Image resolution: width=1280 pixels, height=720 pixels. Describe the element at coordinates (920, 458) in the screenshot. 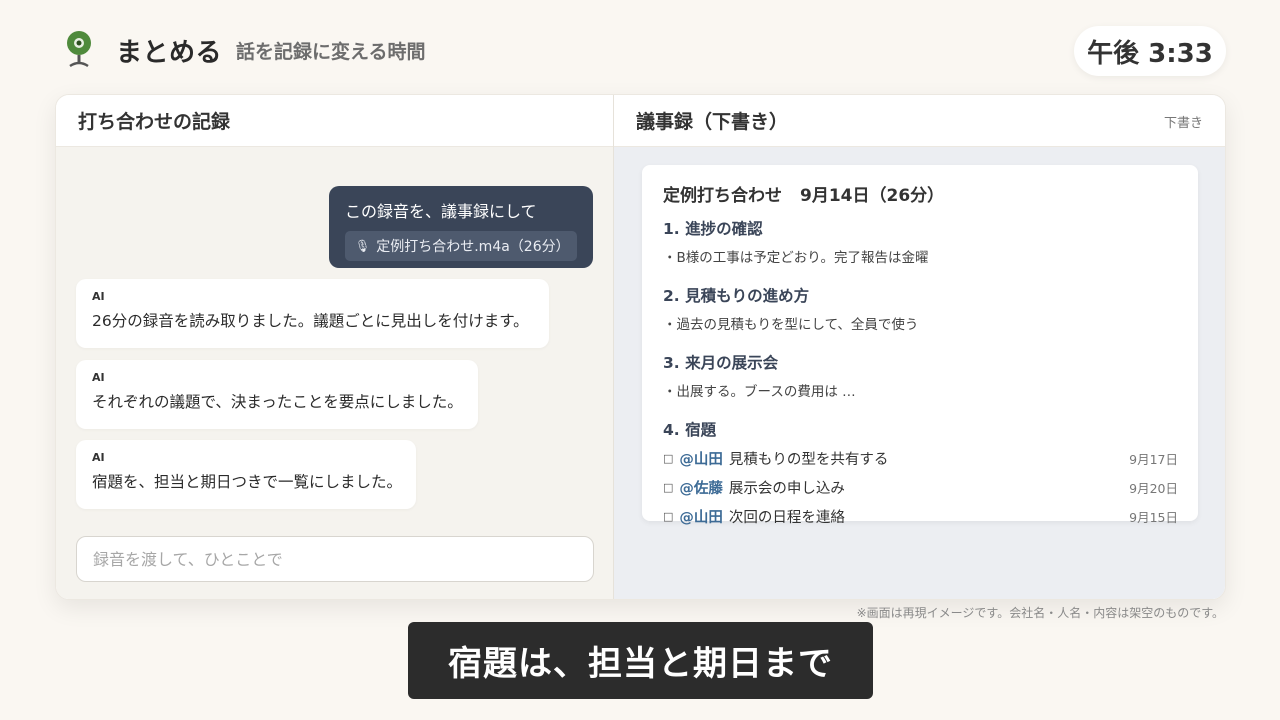

I see `task-item: □ @山田 見積もりの型を共有する 9月17日` at that location.